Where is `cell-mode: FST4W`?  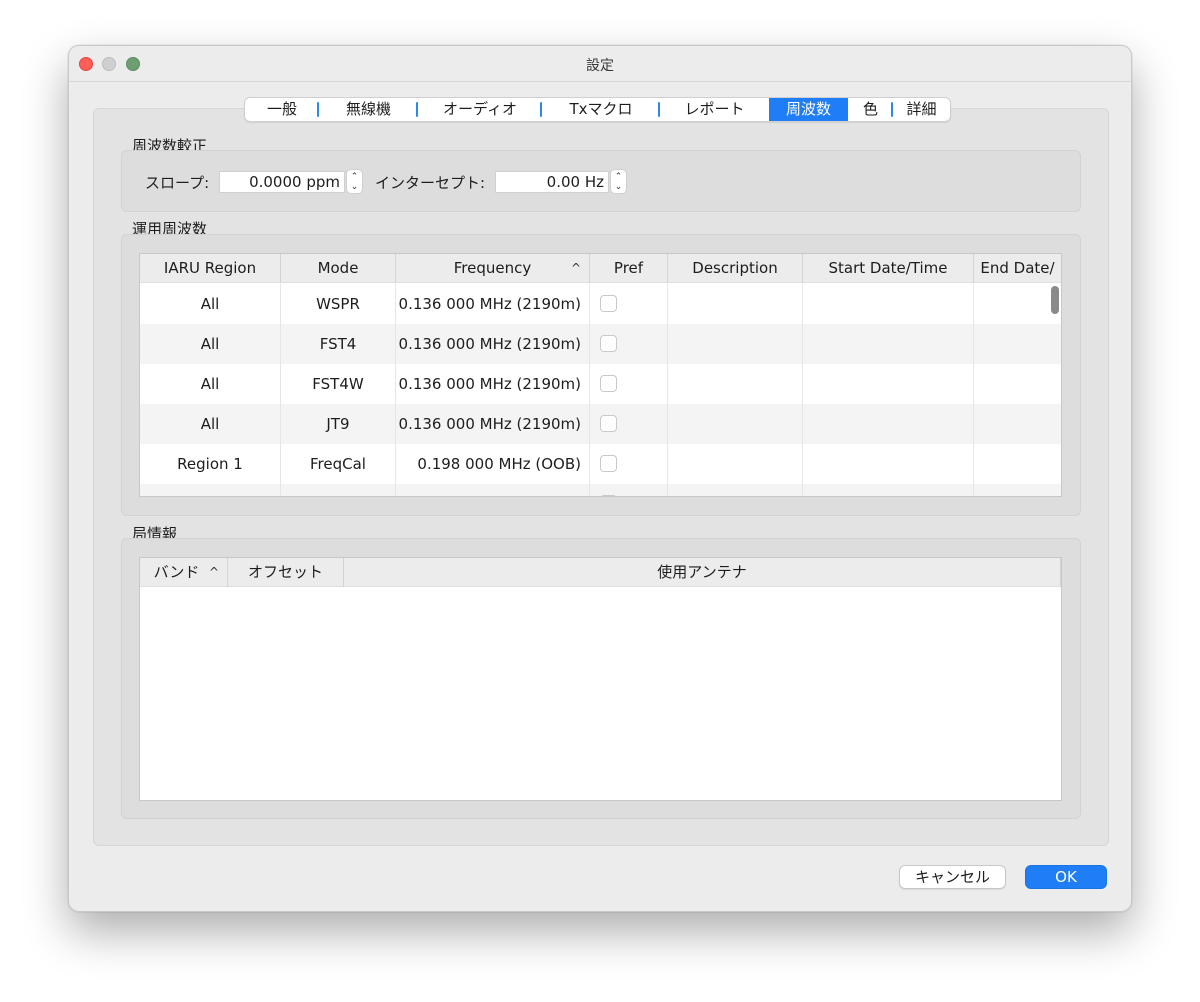 cell-mode: FST4W is located at coordinates (338, 384).